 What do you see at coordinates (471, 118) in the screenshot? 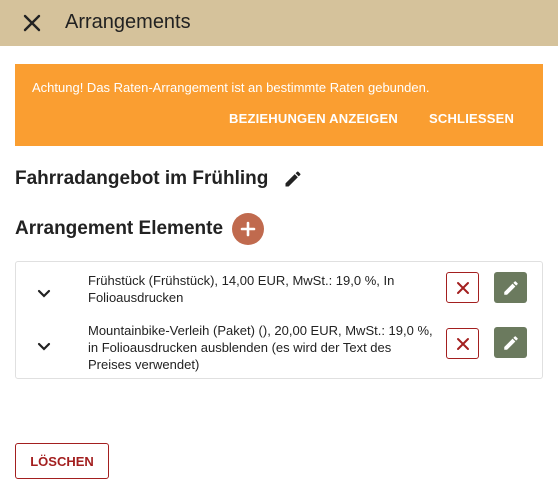
I see `close-banner-button: SCHLIESSEN` at bounding box center [471, 118].